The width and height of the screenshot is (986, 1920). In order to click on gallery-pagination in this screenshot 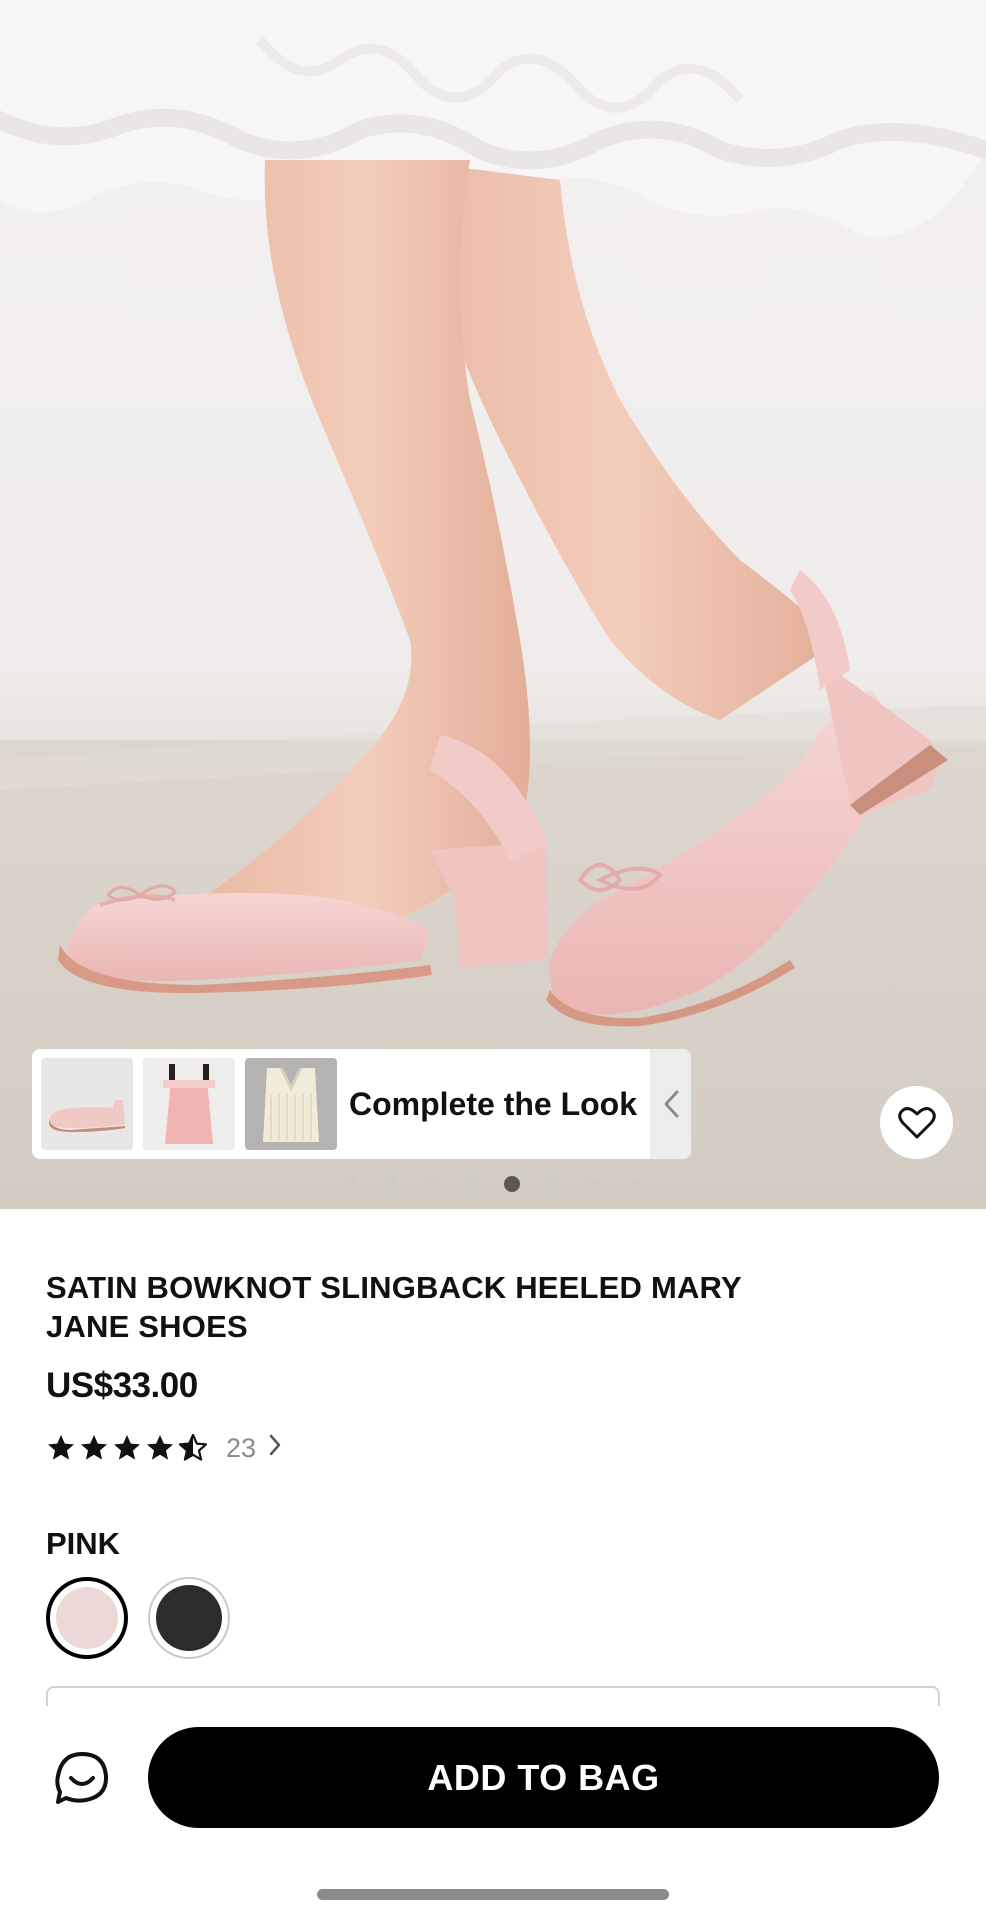, I will do `click(493, 1184)`.